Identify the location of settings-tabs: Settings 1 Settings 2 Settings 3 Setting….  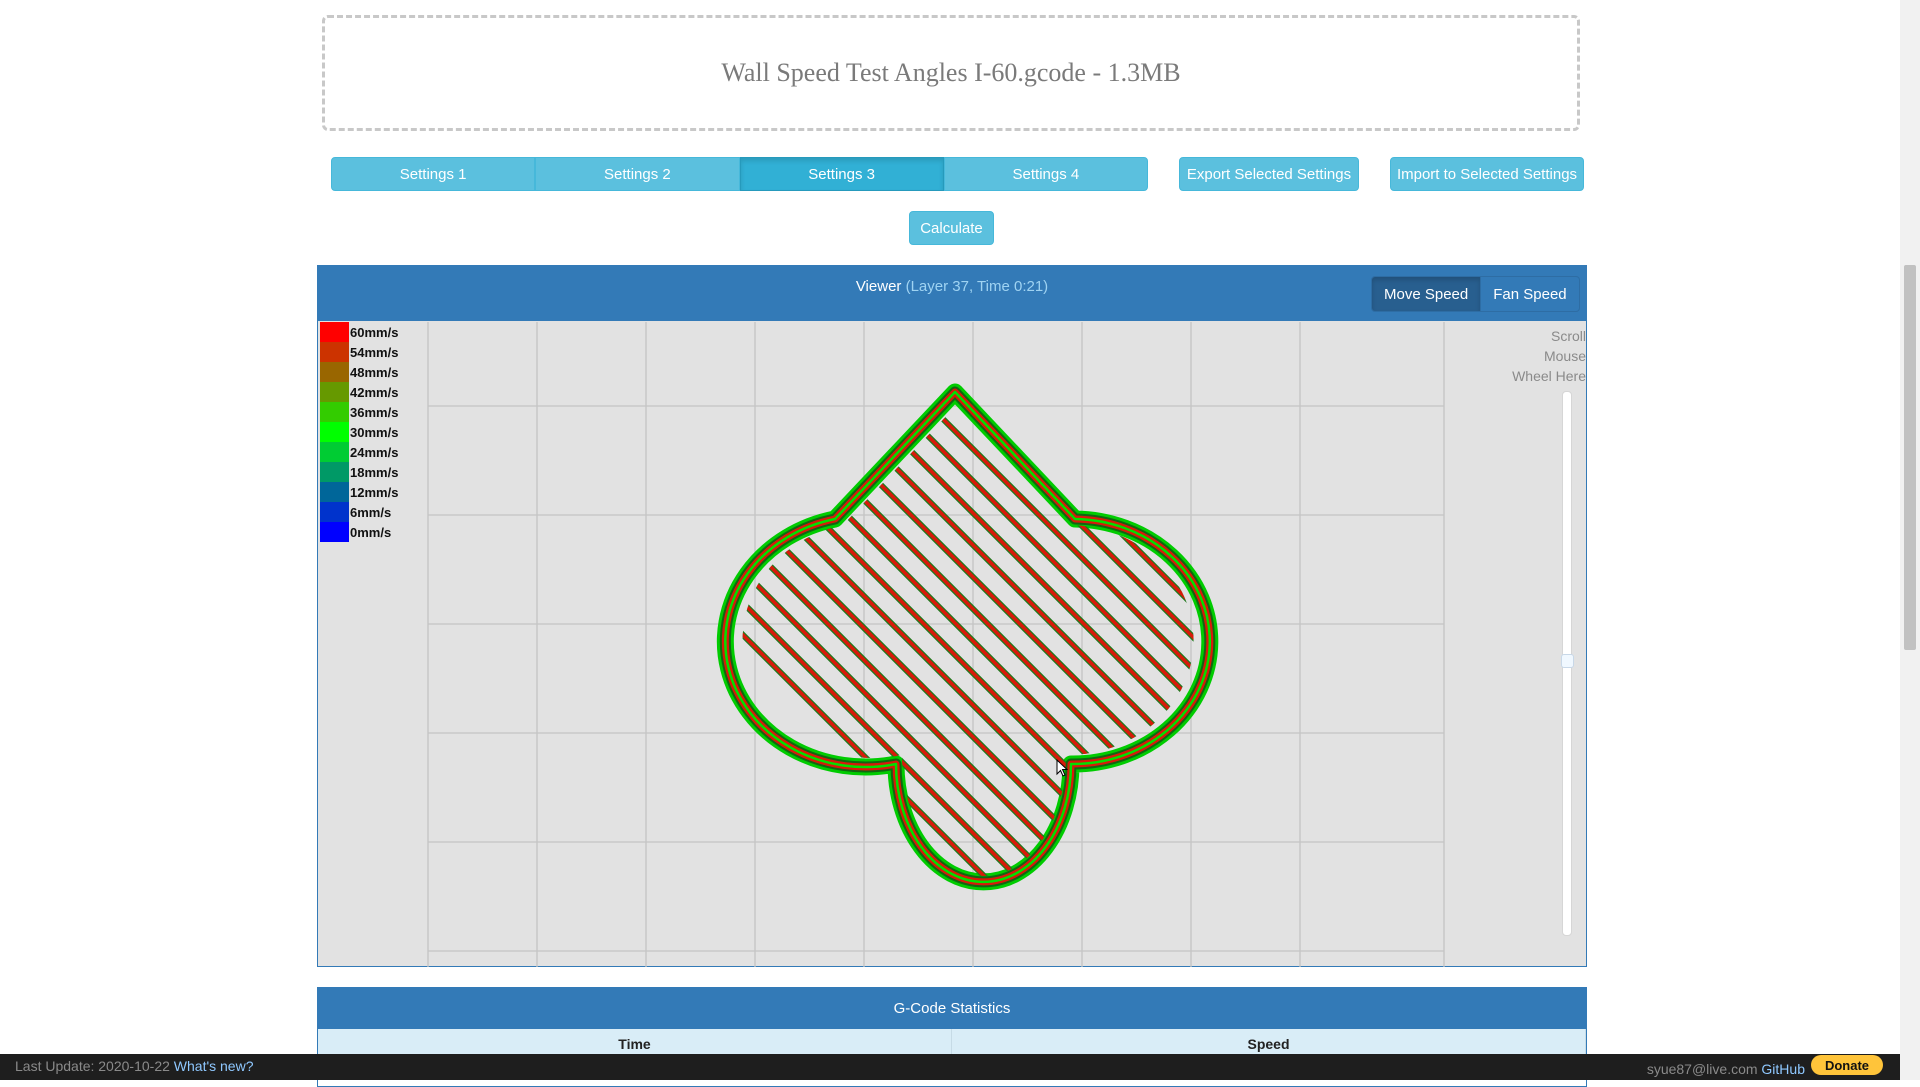
(739, 174).